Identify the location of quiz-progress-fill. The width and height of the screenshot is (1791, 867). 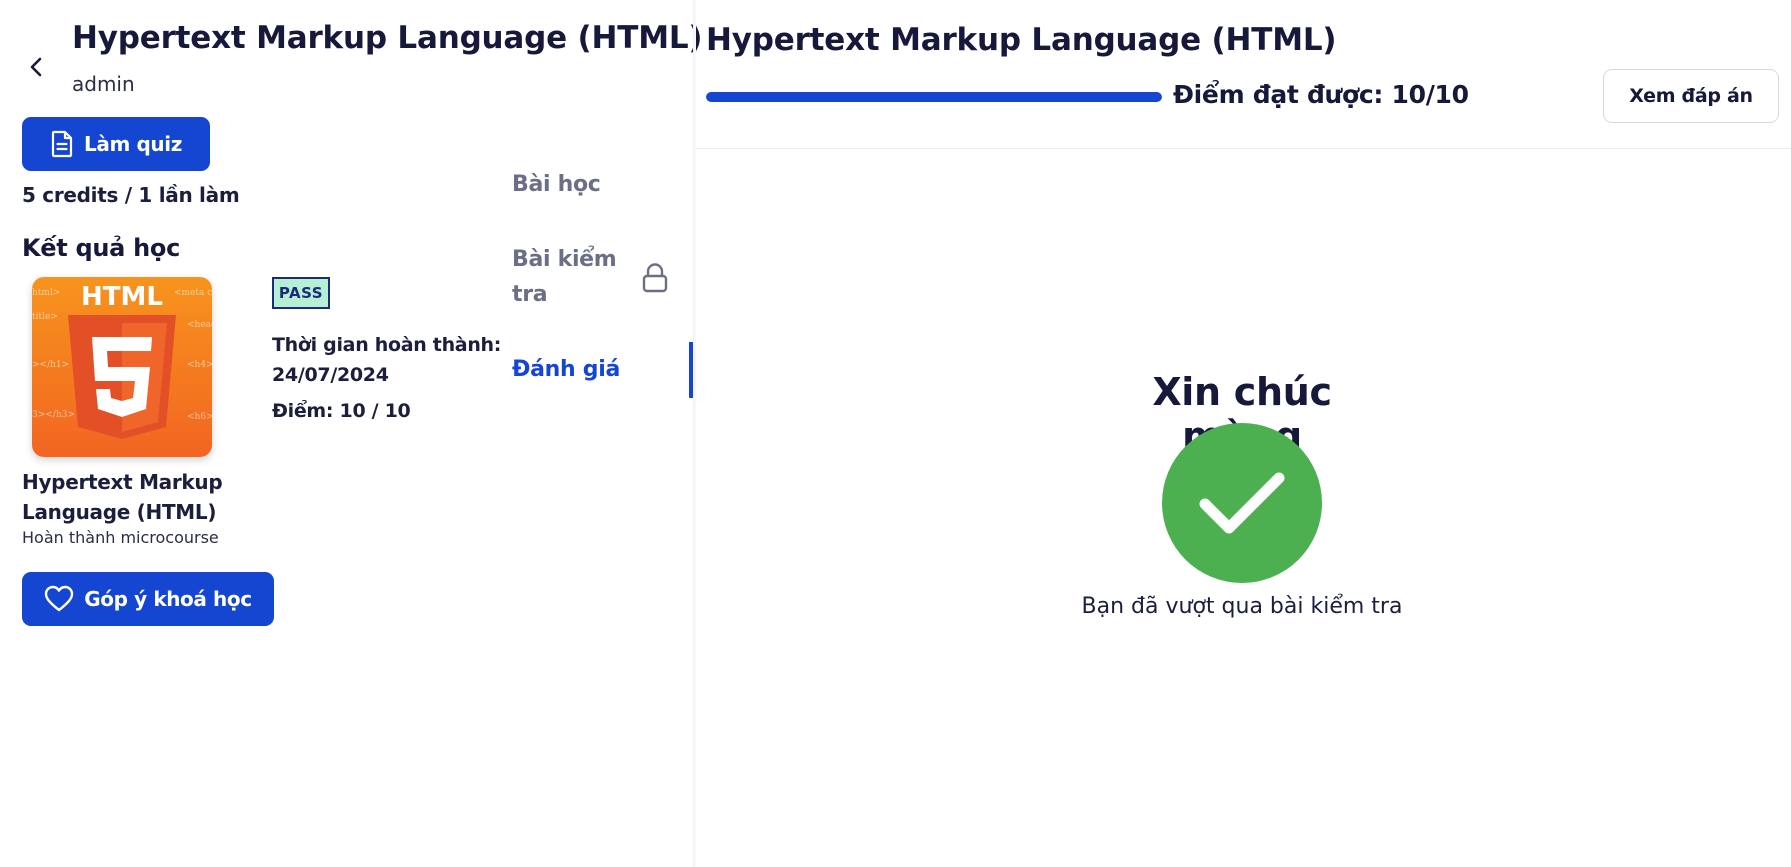
(934, 97).